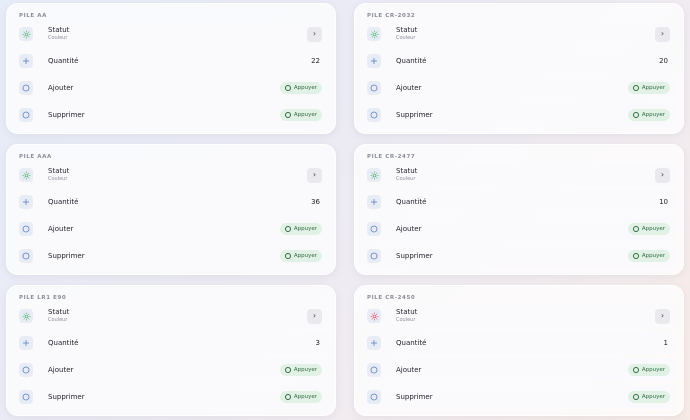  I want to click on card-title: PILE AAA, so click(35, 157).